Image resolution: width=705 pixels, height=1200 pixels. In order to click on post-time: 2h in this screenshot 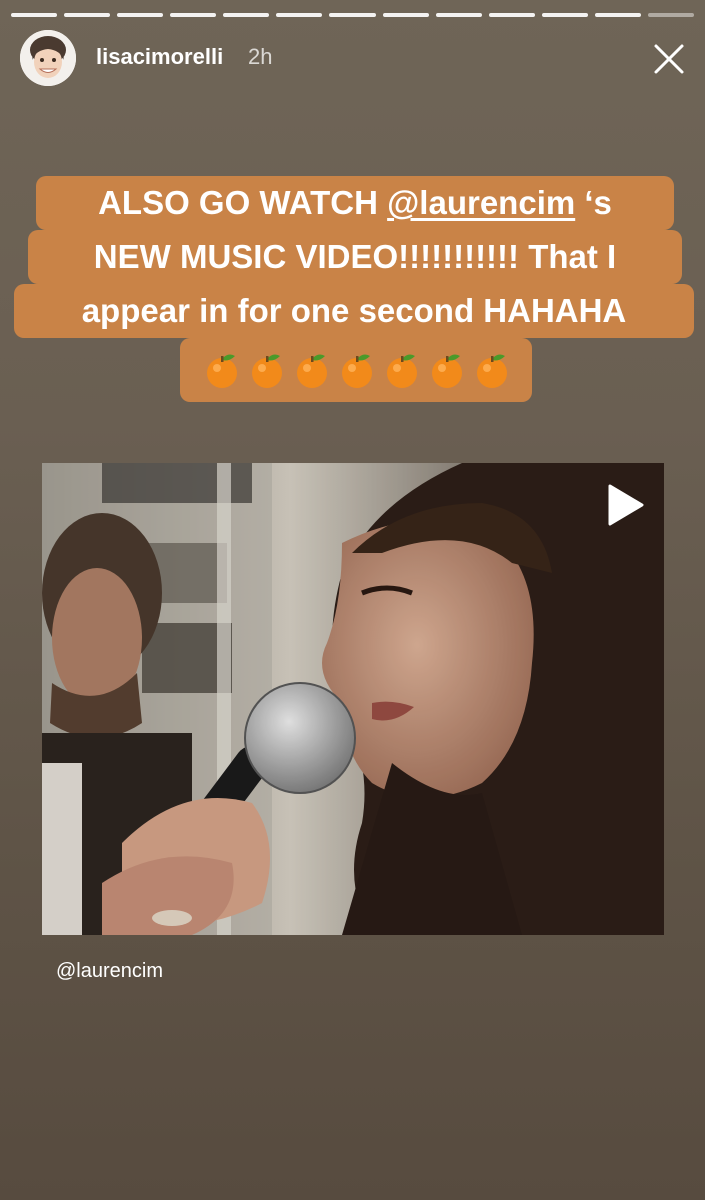, I will do `click(260, 56)`.